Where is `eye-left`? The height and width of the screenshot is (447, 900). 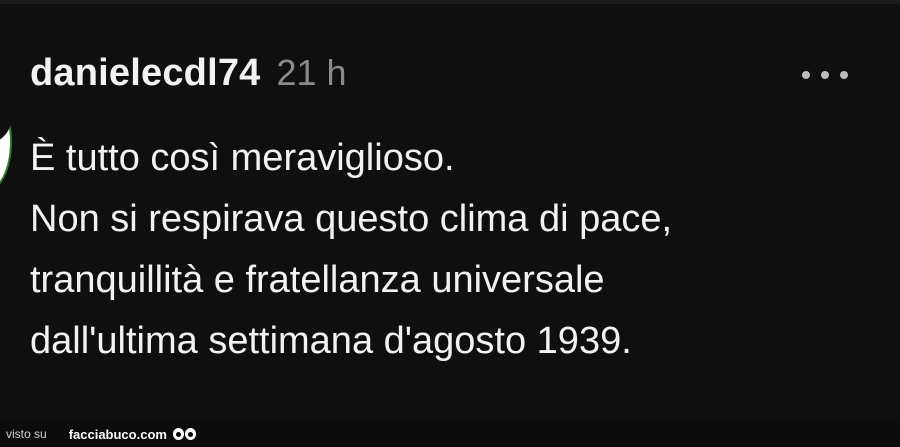
eye-left is located at coordinates (178, 434).